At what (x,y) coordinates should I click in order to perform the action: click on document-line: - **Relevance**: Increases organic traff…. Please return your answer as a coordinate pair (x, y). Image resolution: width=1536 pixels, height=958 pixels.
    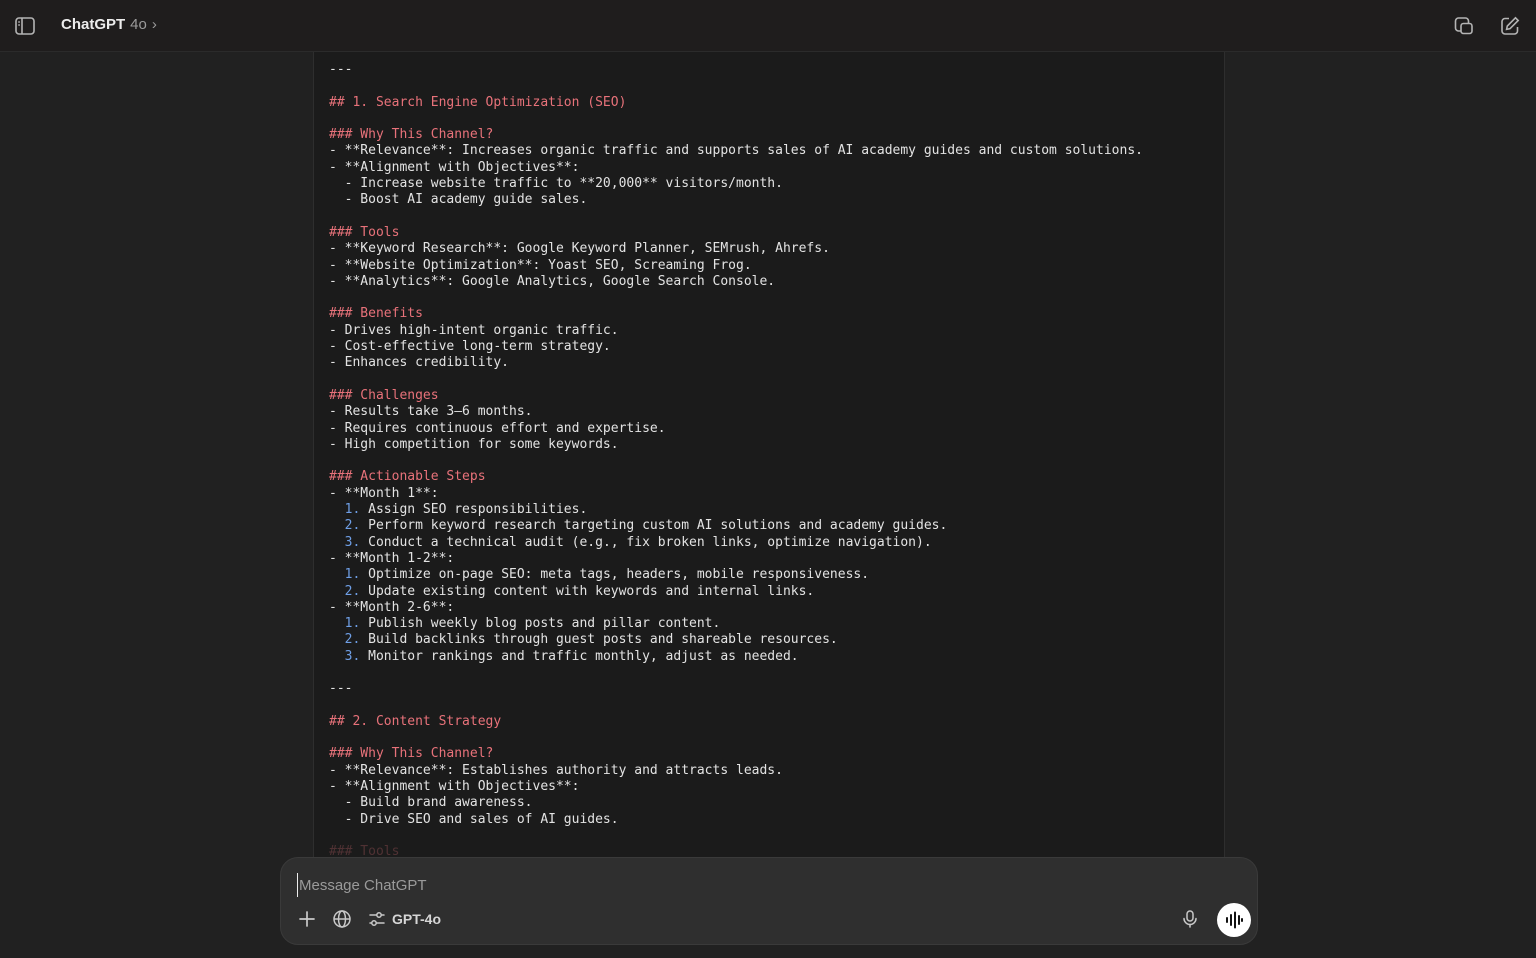
    Looking at the image, I should click on (736, 151).